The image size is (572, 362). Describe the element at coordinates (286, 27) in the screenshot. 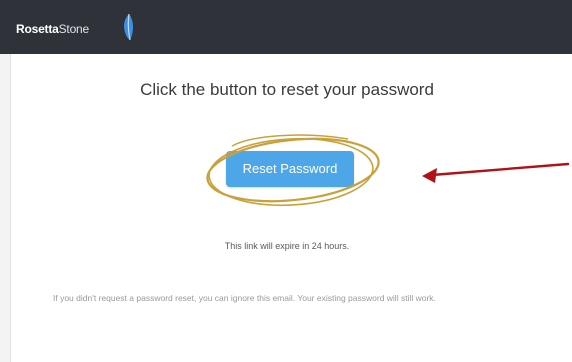

I see `email-header-bar: RosettaStone` at that location.